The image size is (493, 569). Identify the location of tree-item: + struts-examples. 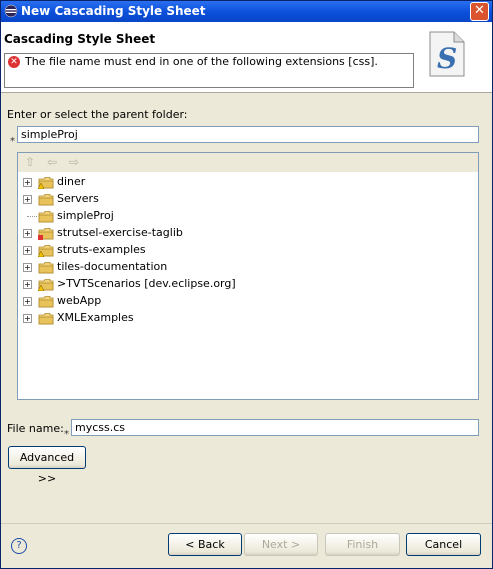
(168, 250).